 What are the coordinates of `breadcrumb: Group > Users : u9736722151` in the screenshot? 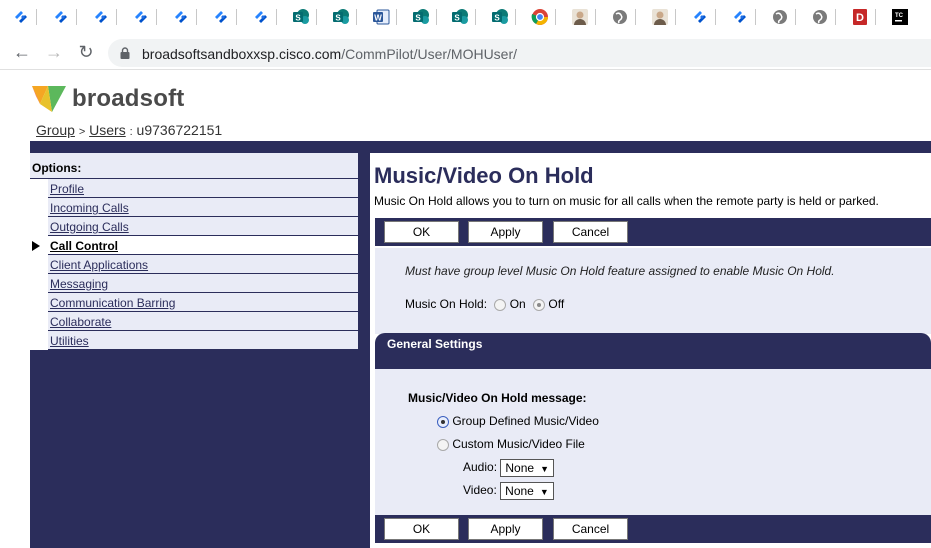 It's located at (129, 130).